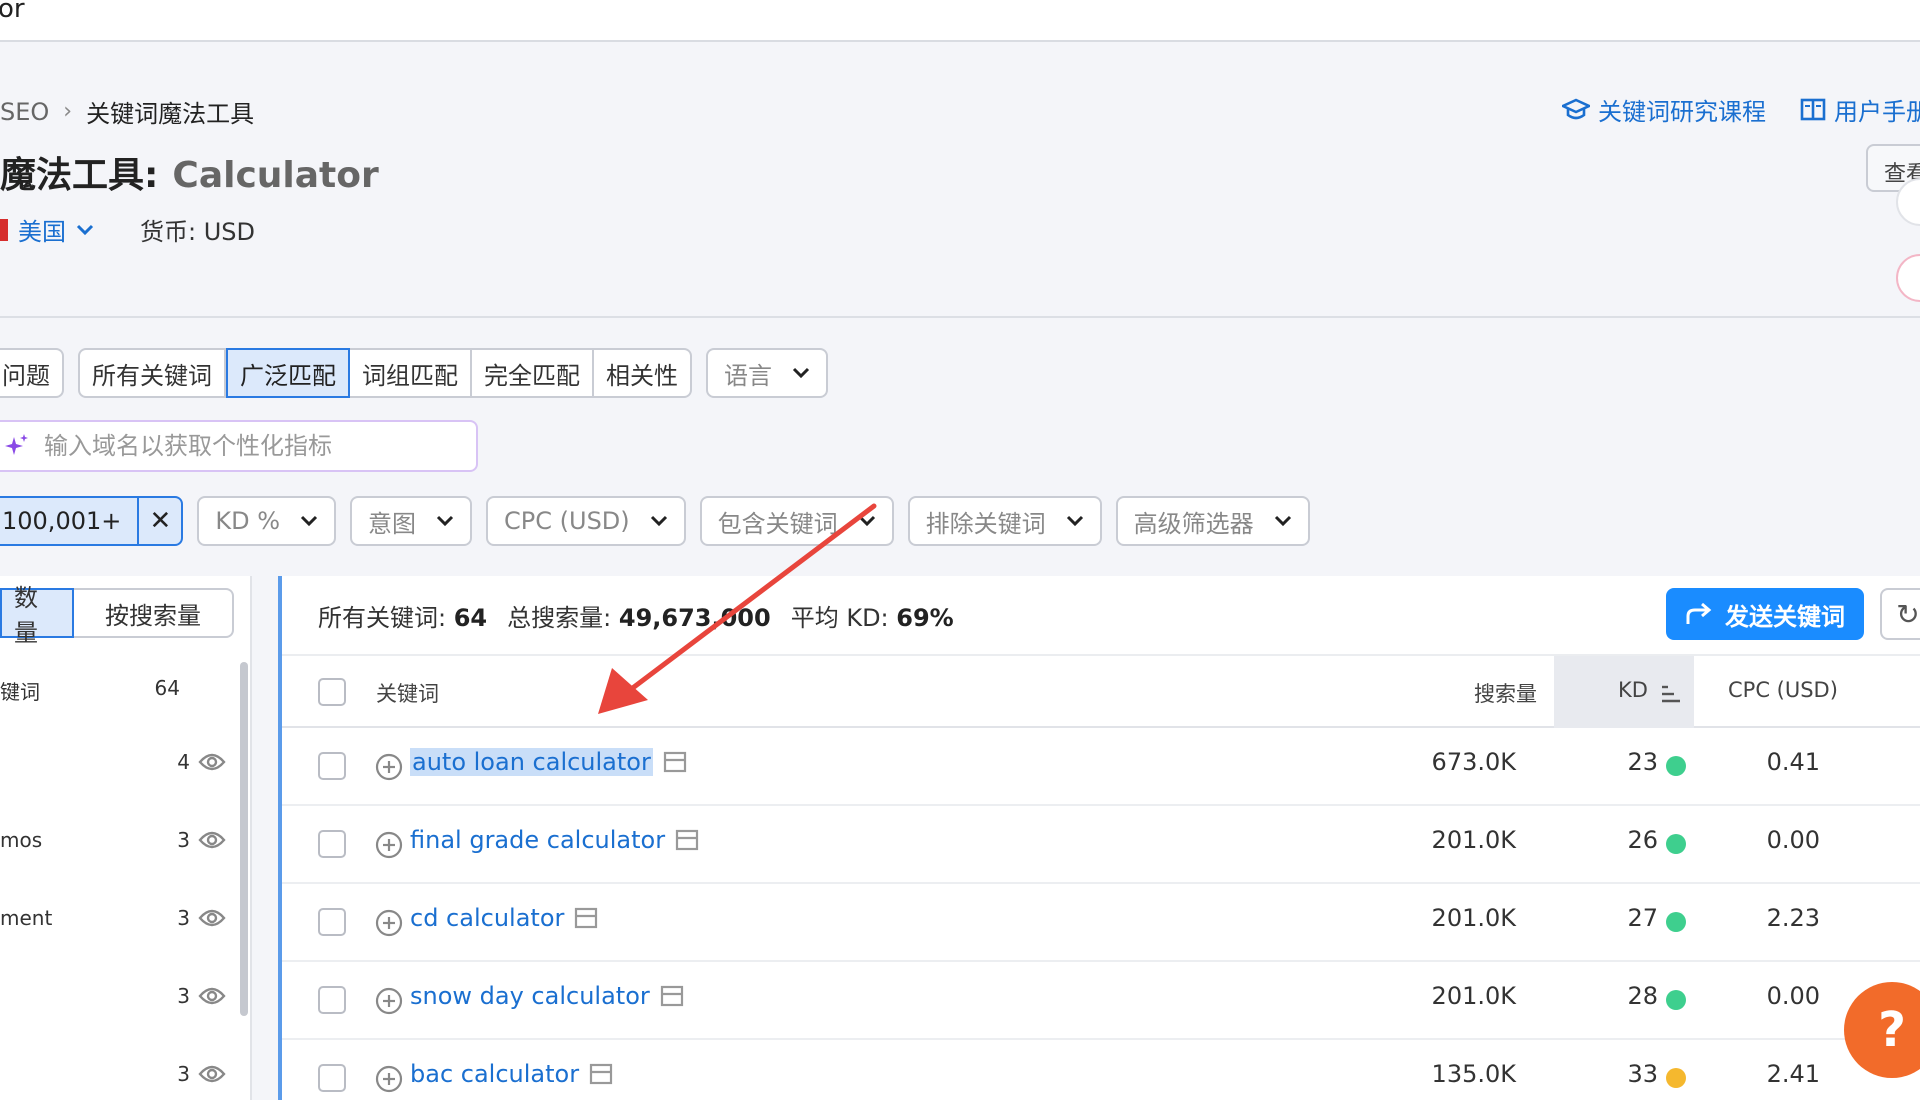 This screenshot has height=1100, width=1920. What do you see at coordinates (154, 613) in the screenshot?
I see `sort-by-volume-tab: 按搜索量` at bounding box center [154, 613].